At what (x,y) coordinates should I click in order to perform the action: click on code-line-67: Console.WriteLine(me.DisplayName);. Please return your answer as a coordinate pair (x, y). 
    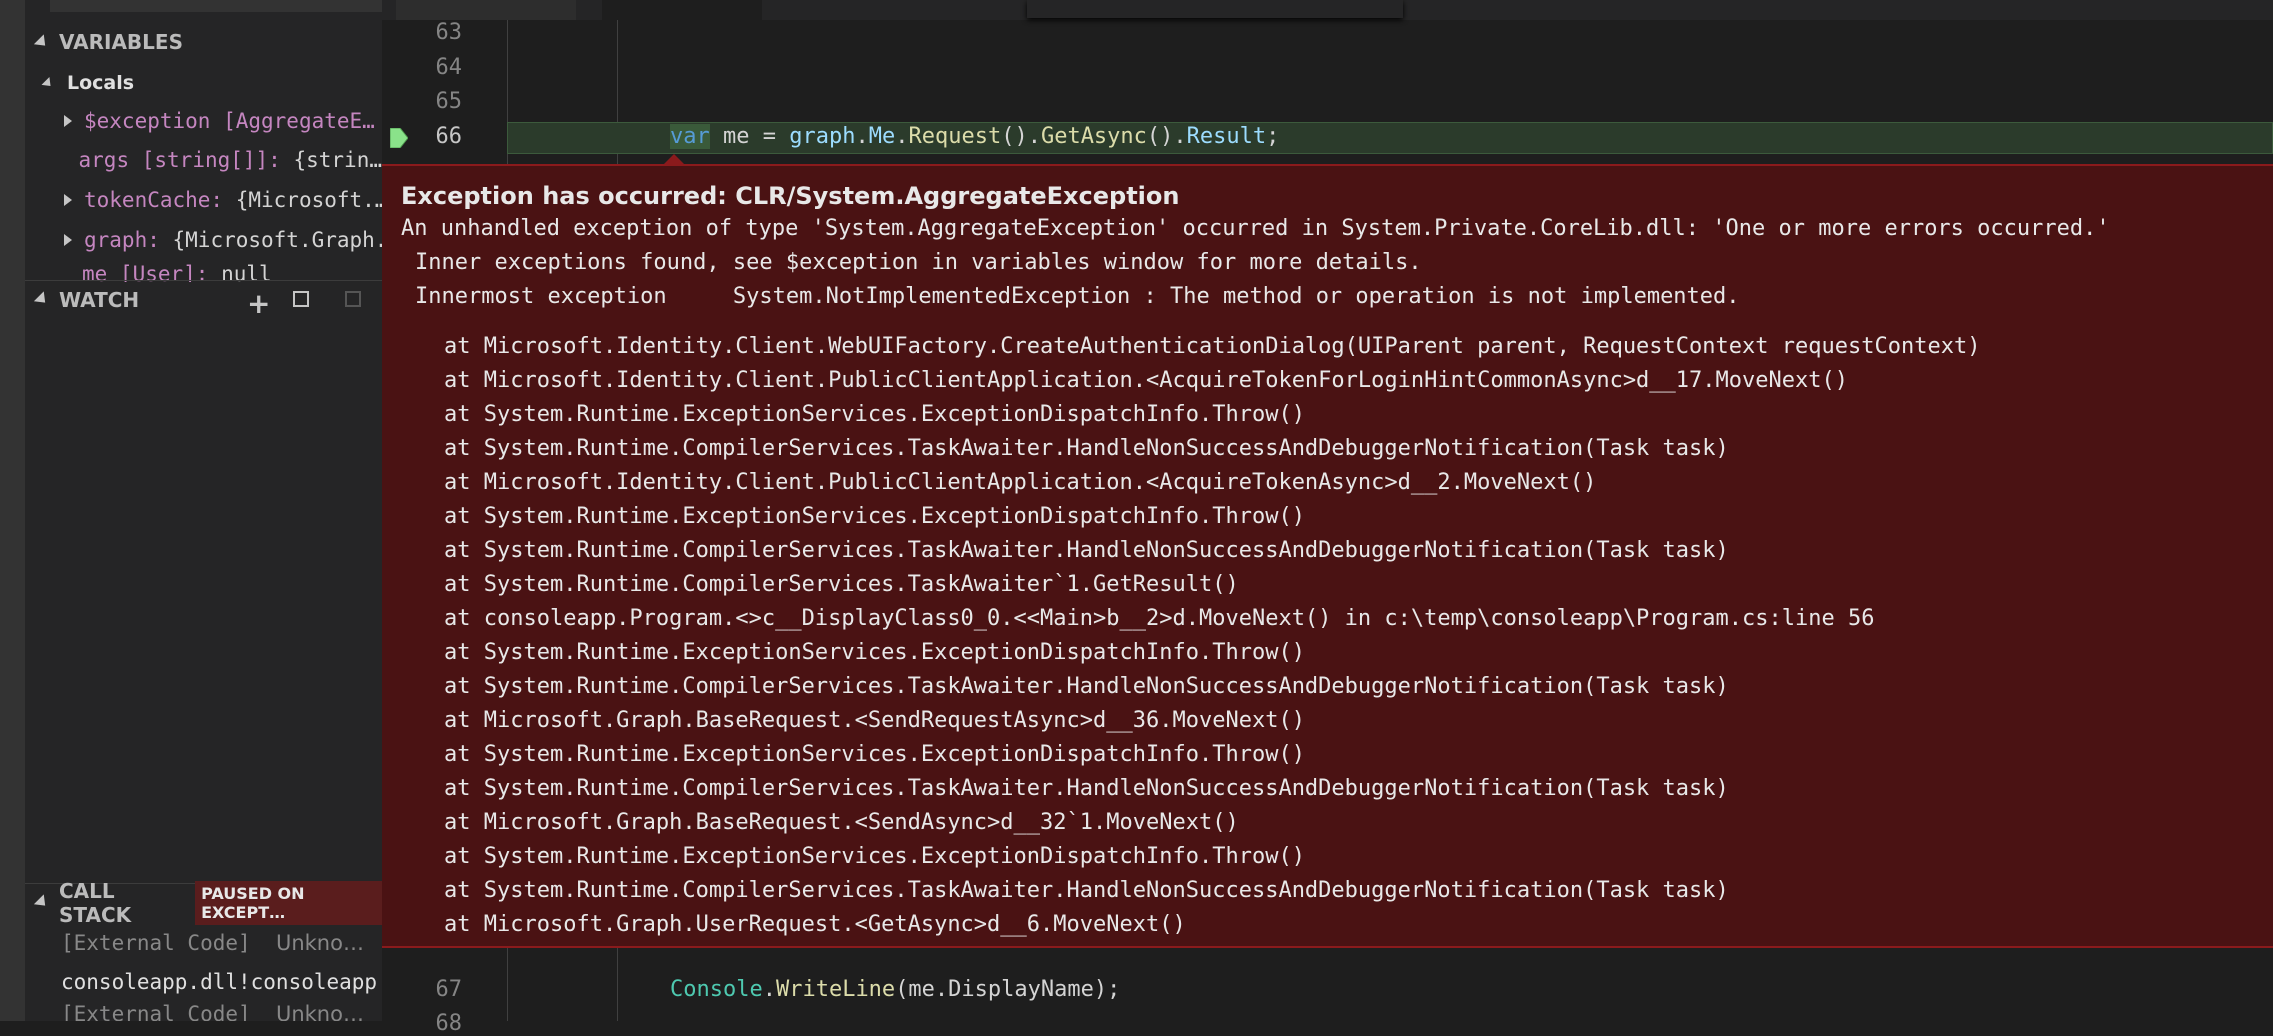
    Looking at the image, I should click on (895, 989).